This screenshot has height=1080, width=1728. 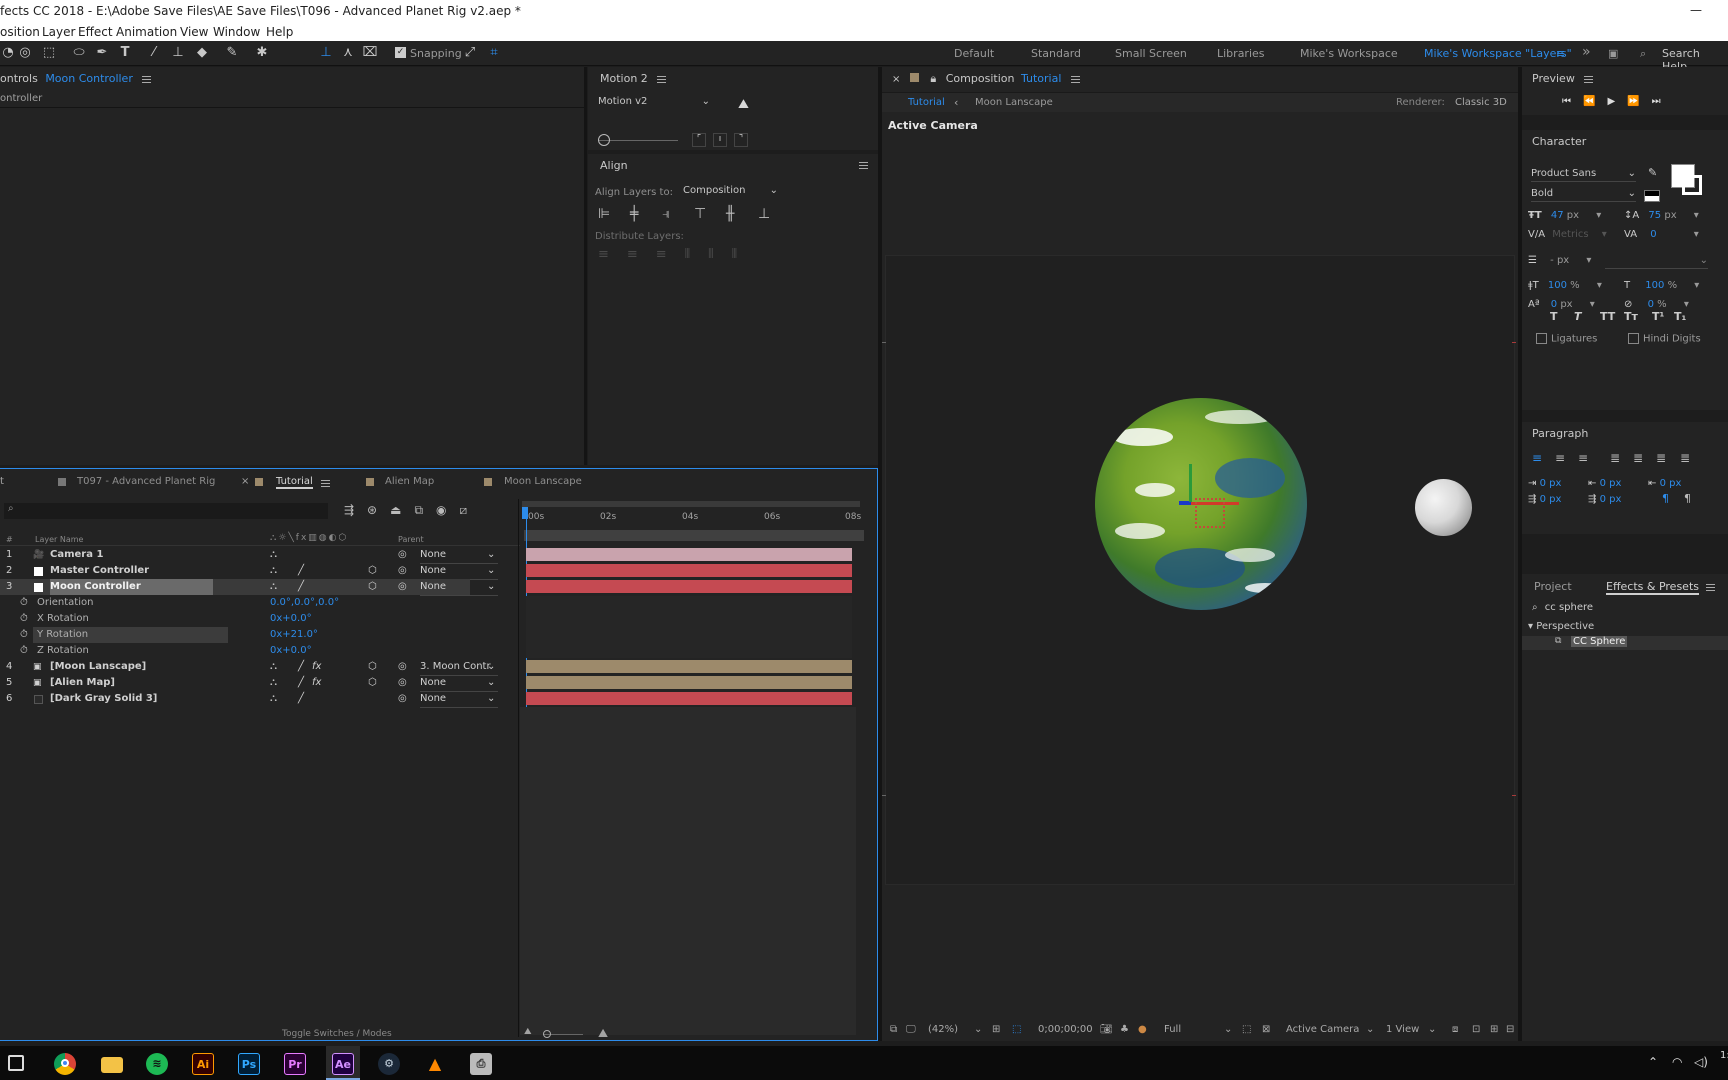 I want to click on planet-earth-image, so click(x=1201, y=504).